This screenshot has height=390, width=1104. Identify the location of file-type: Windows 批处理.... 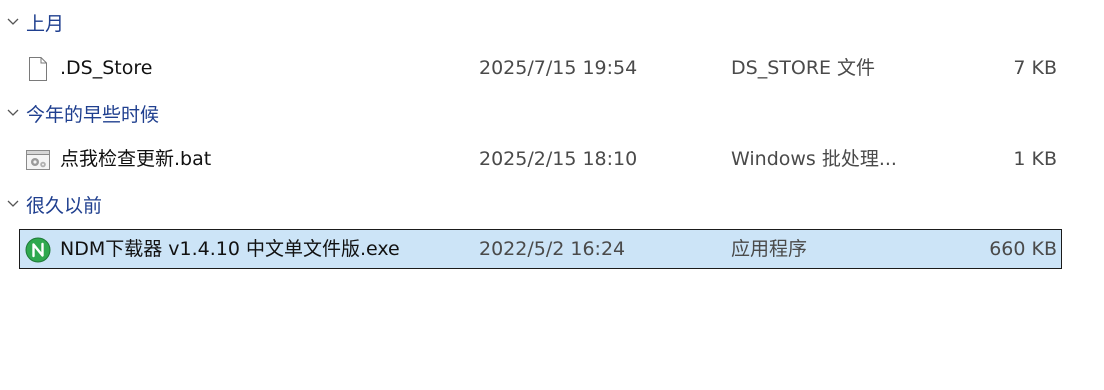
(814, 159).